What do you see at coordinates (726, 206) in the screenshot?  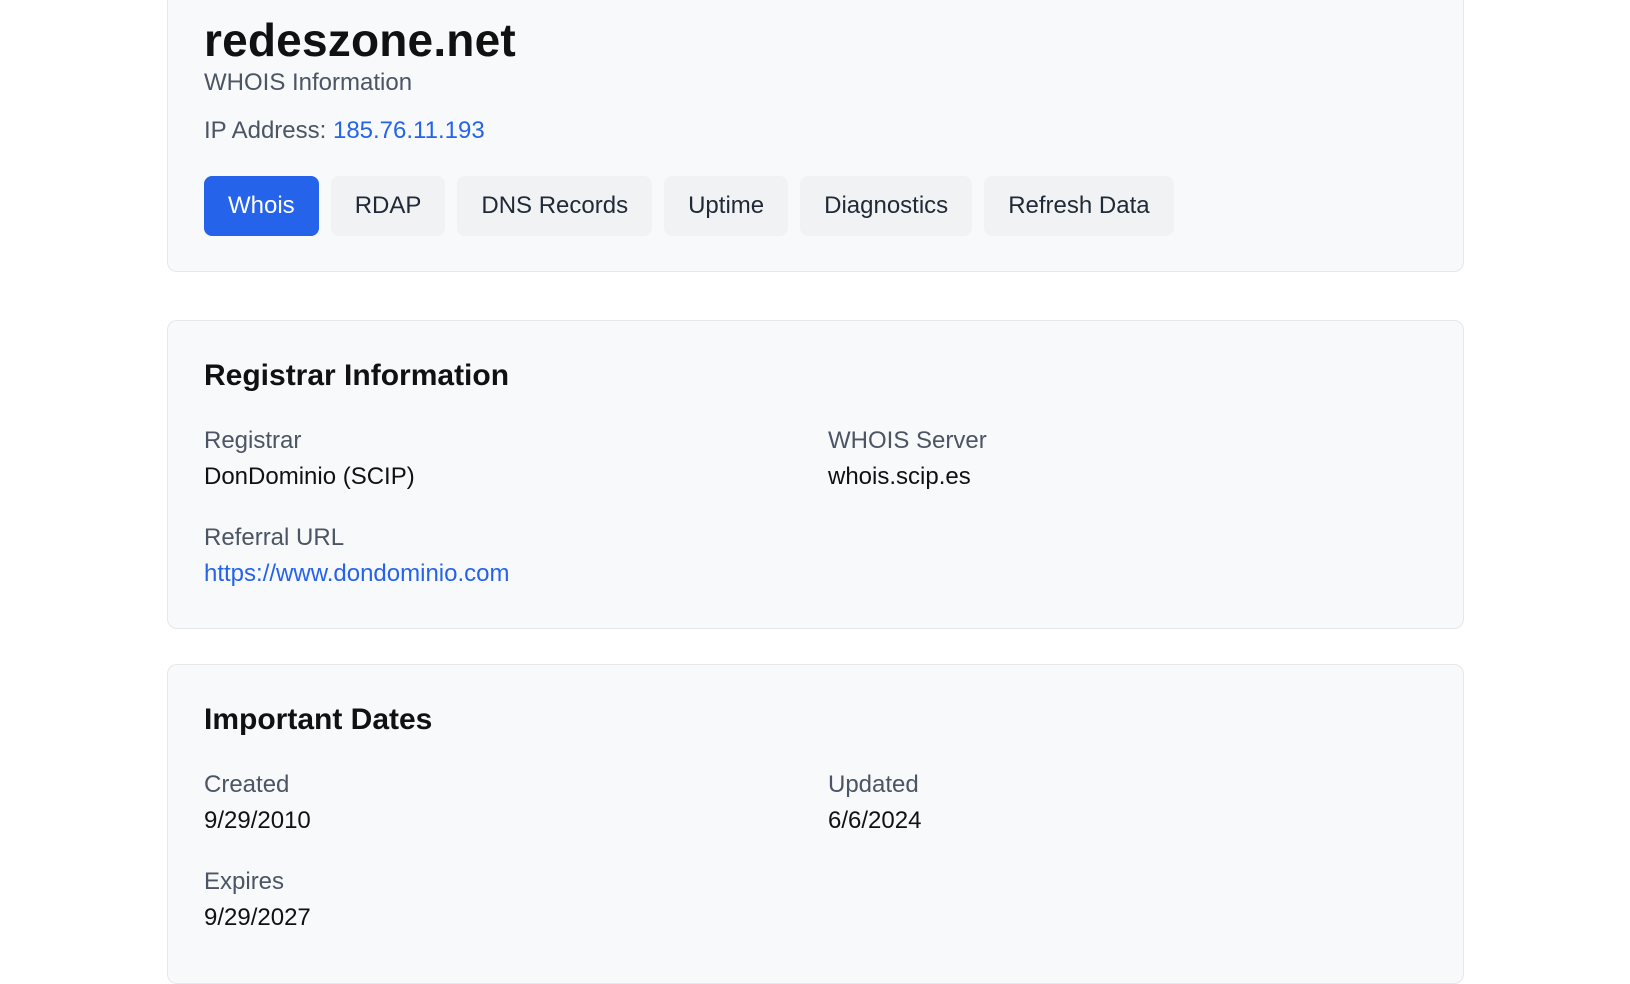 I see `tab-uptime: Uptime` at bounding box center [726, 206].